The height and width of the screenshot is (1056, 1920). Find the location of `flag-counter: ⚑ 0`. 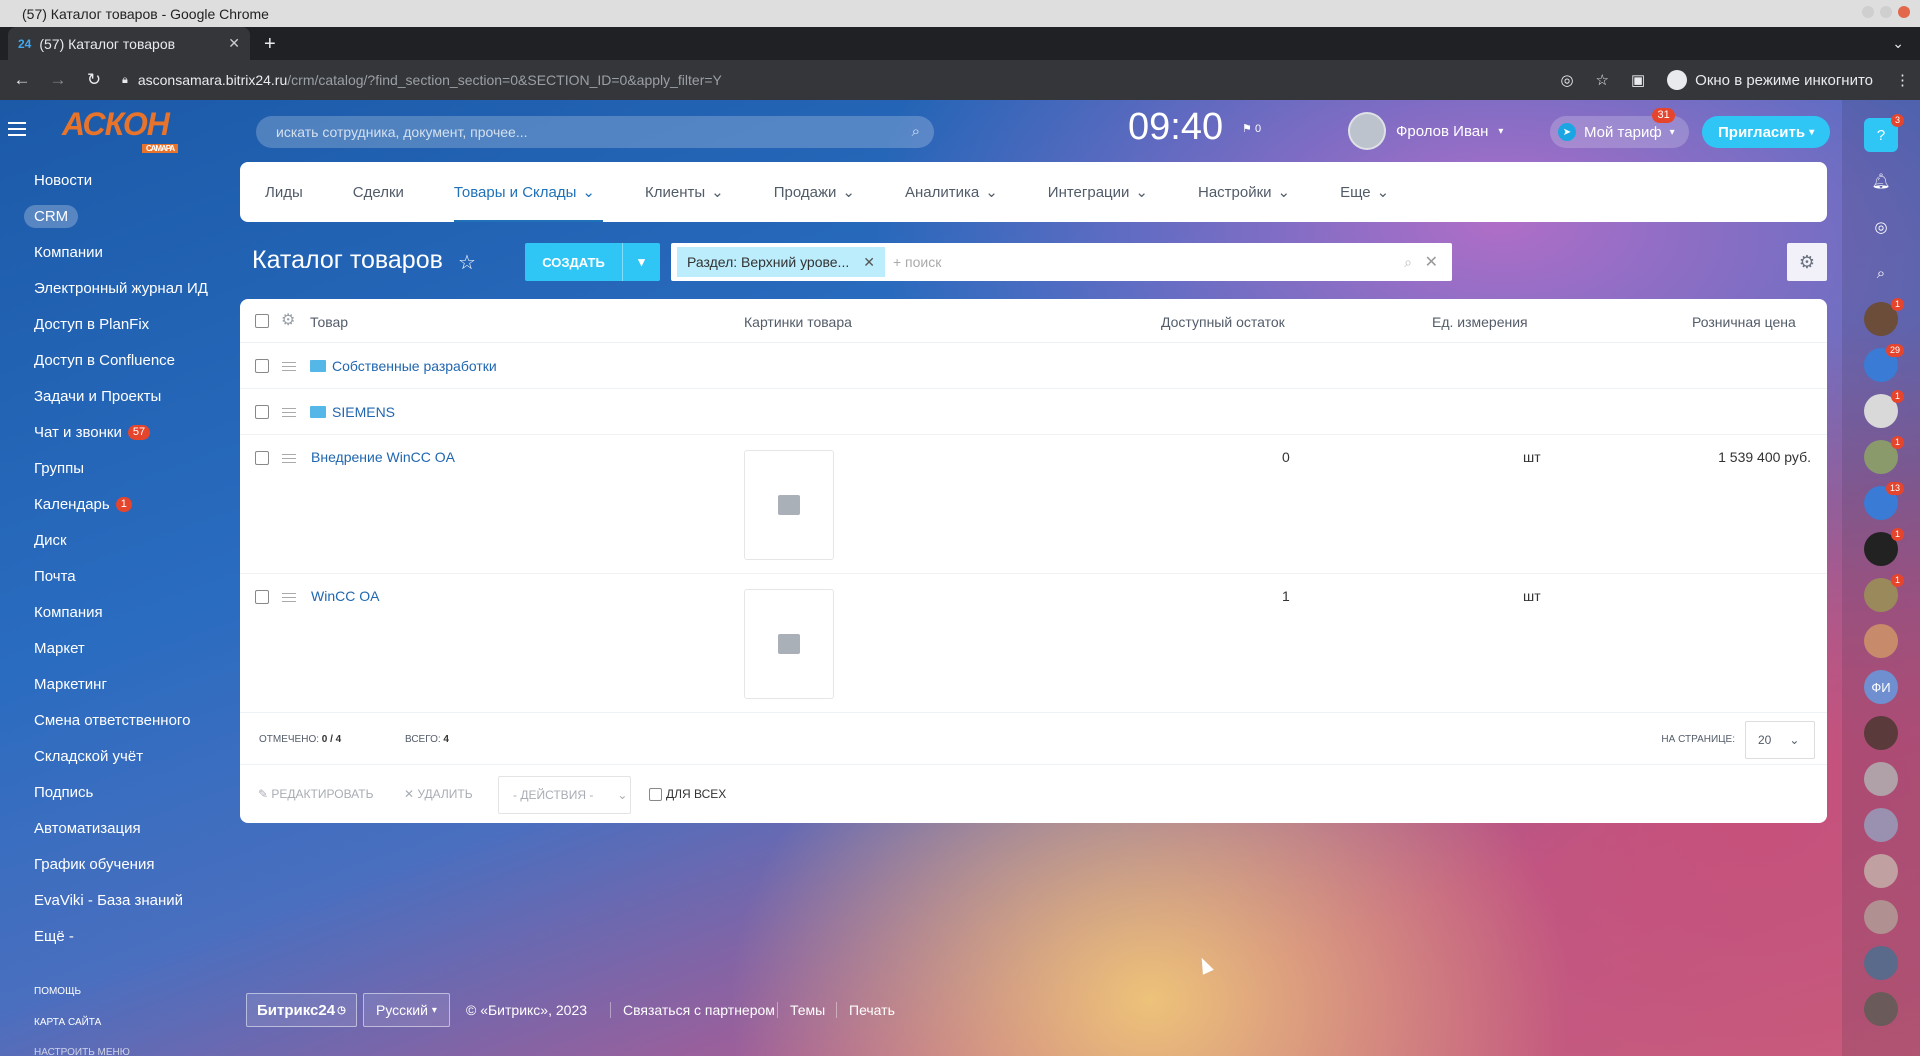

flag-counter: ⚑ 0 is located at coordinates (1251, 128).